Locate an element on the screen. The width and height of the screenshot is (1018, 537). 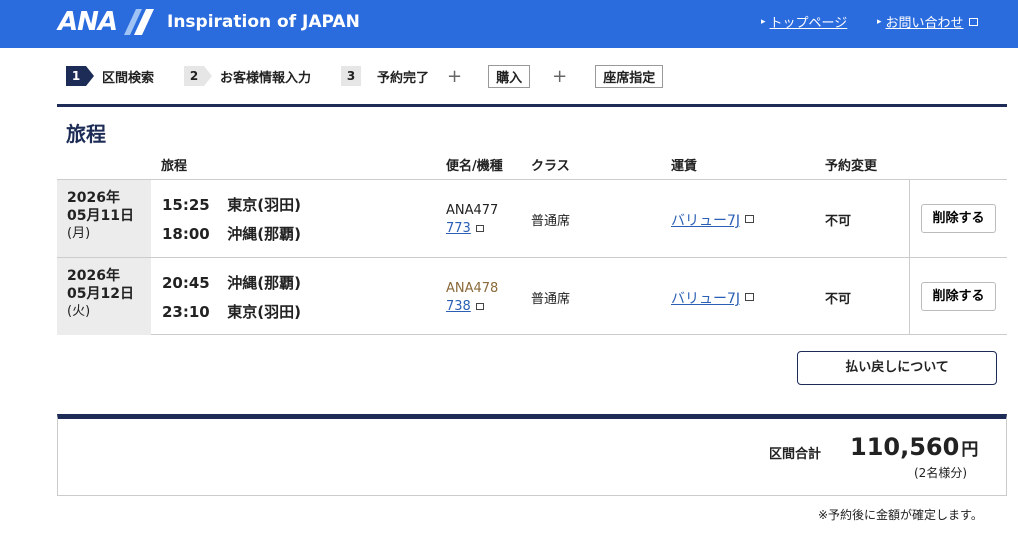
progress-steps: 1 区間検索 2 お客様情報入力 3 予約完了 + 購入 + 座席指定 is located at coordinates (365, 76).